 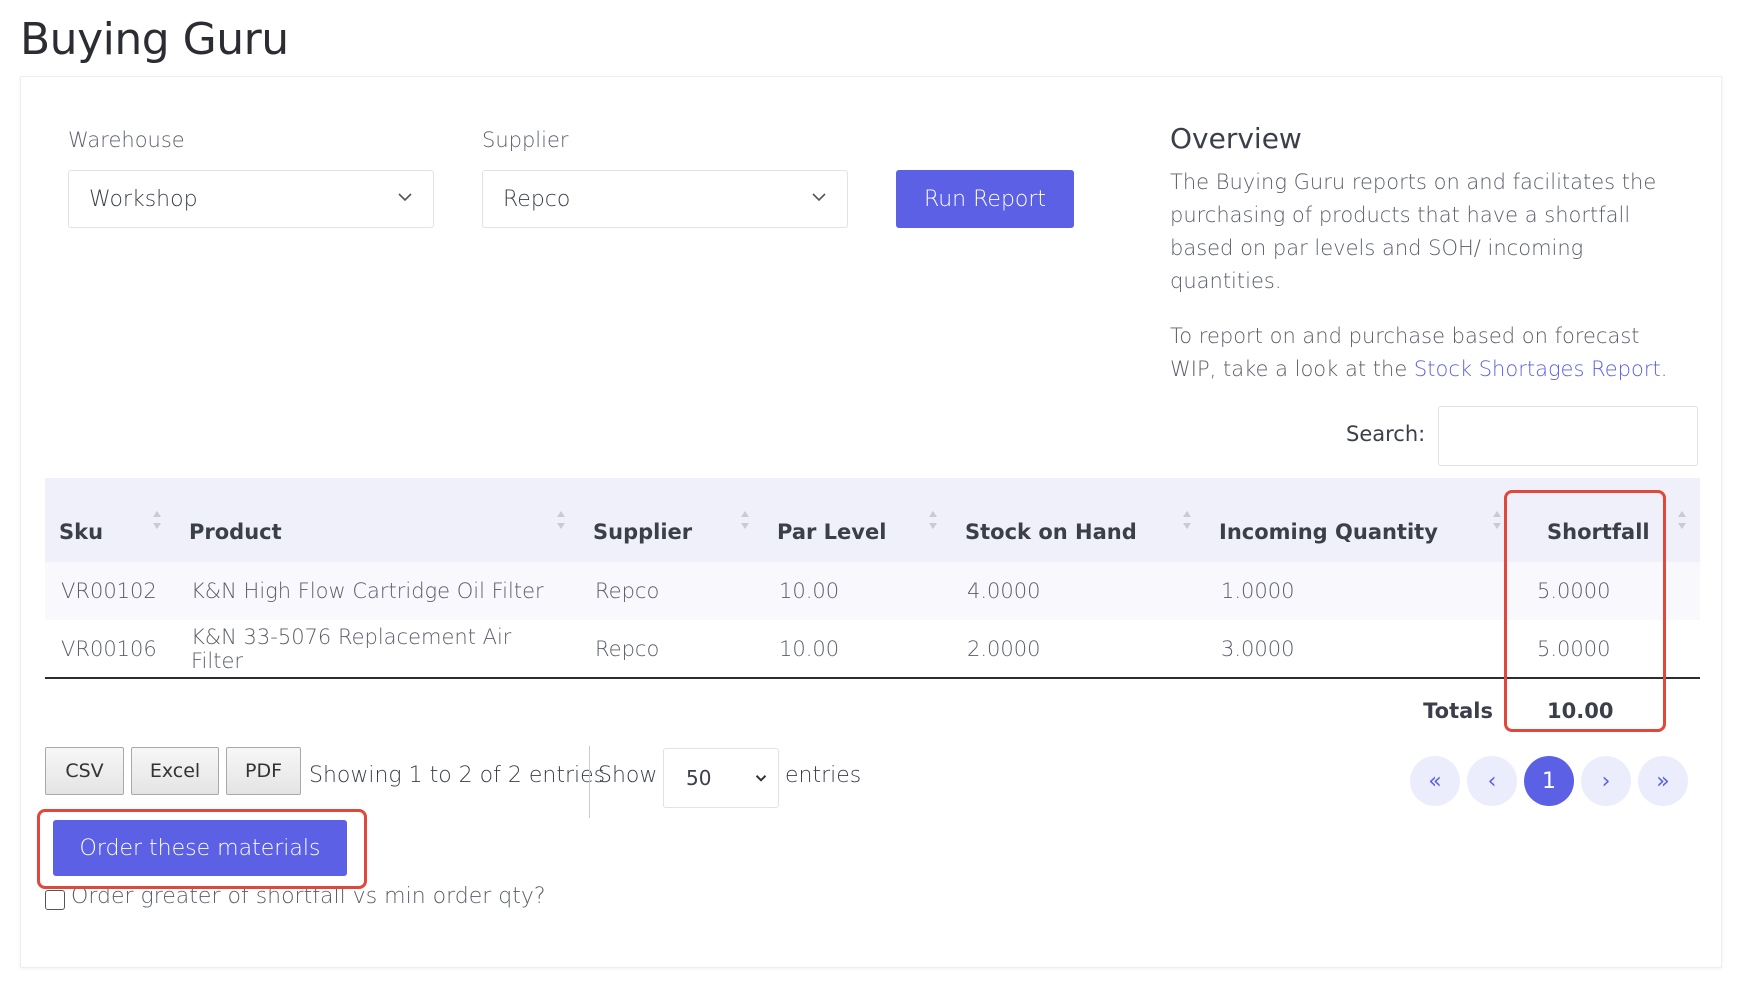 I want to click on table-info: Showing 1 to 2 of 2 entries, so click(x=457, y=775).